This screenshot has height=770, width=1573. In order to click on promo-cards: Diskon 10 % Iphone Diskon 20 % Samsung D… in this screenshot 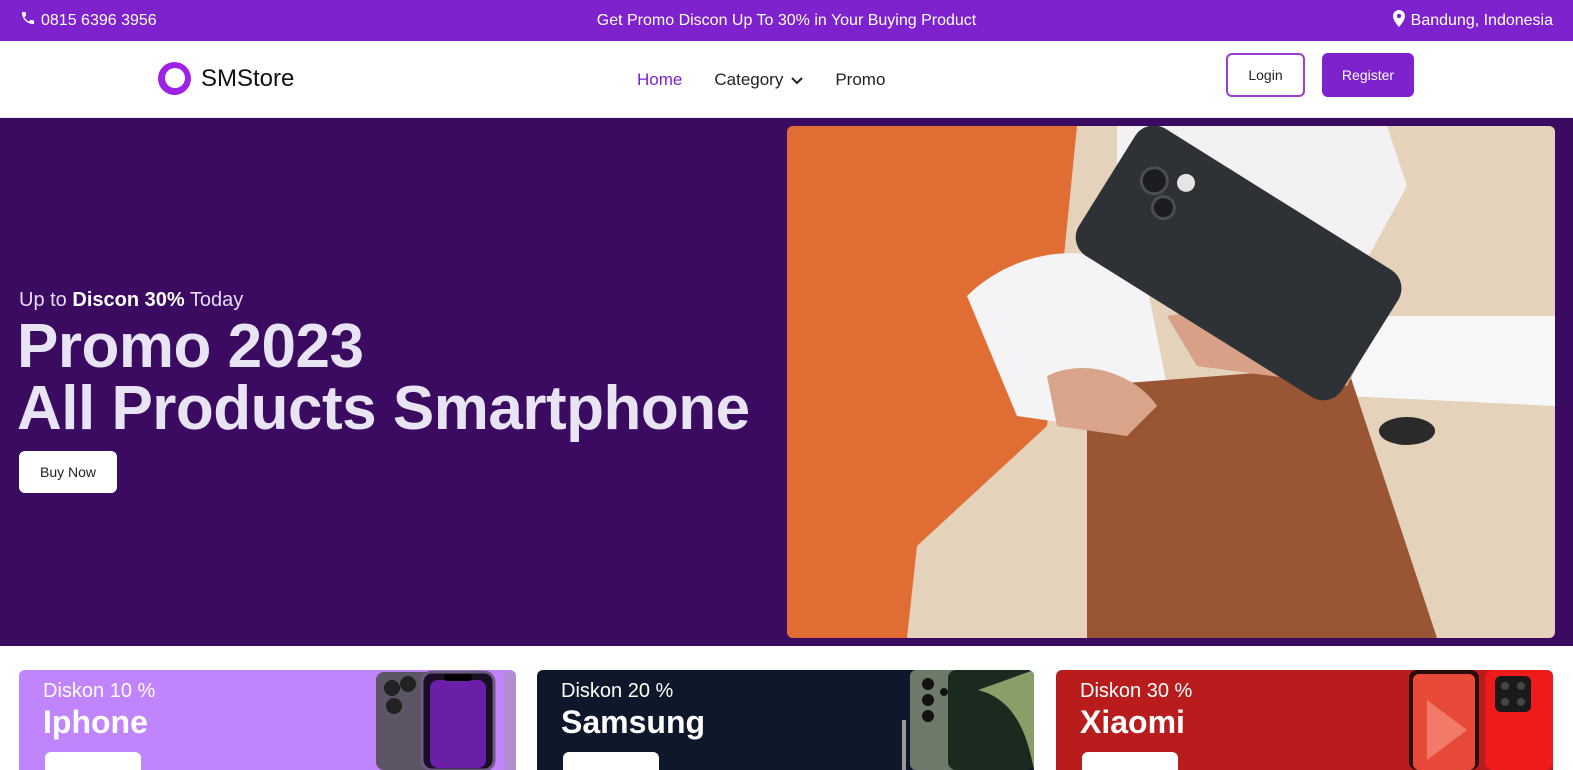, I will do `click(786, 720)`.